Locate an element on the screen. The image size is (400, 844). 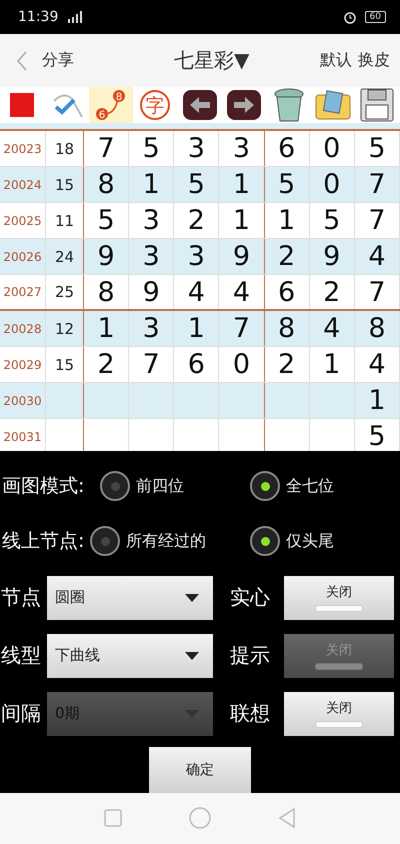
issue-cell: 20030 is located at coordinates (23, 400).